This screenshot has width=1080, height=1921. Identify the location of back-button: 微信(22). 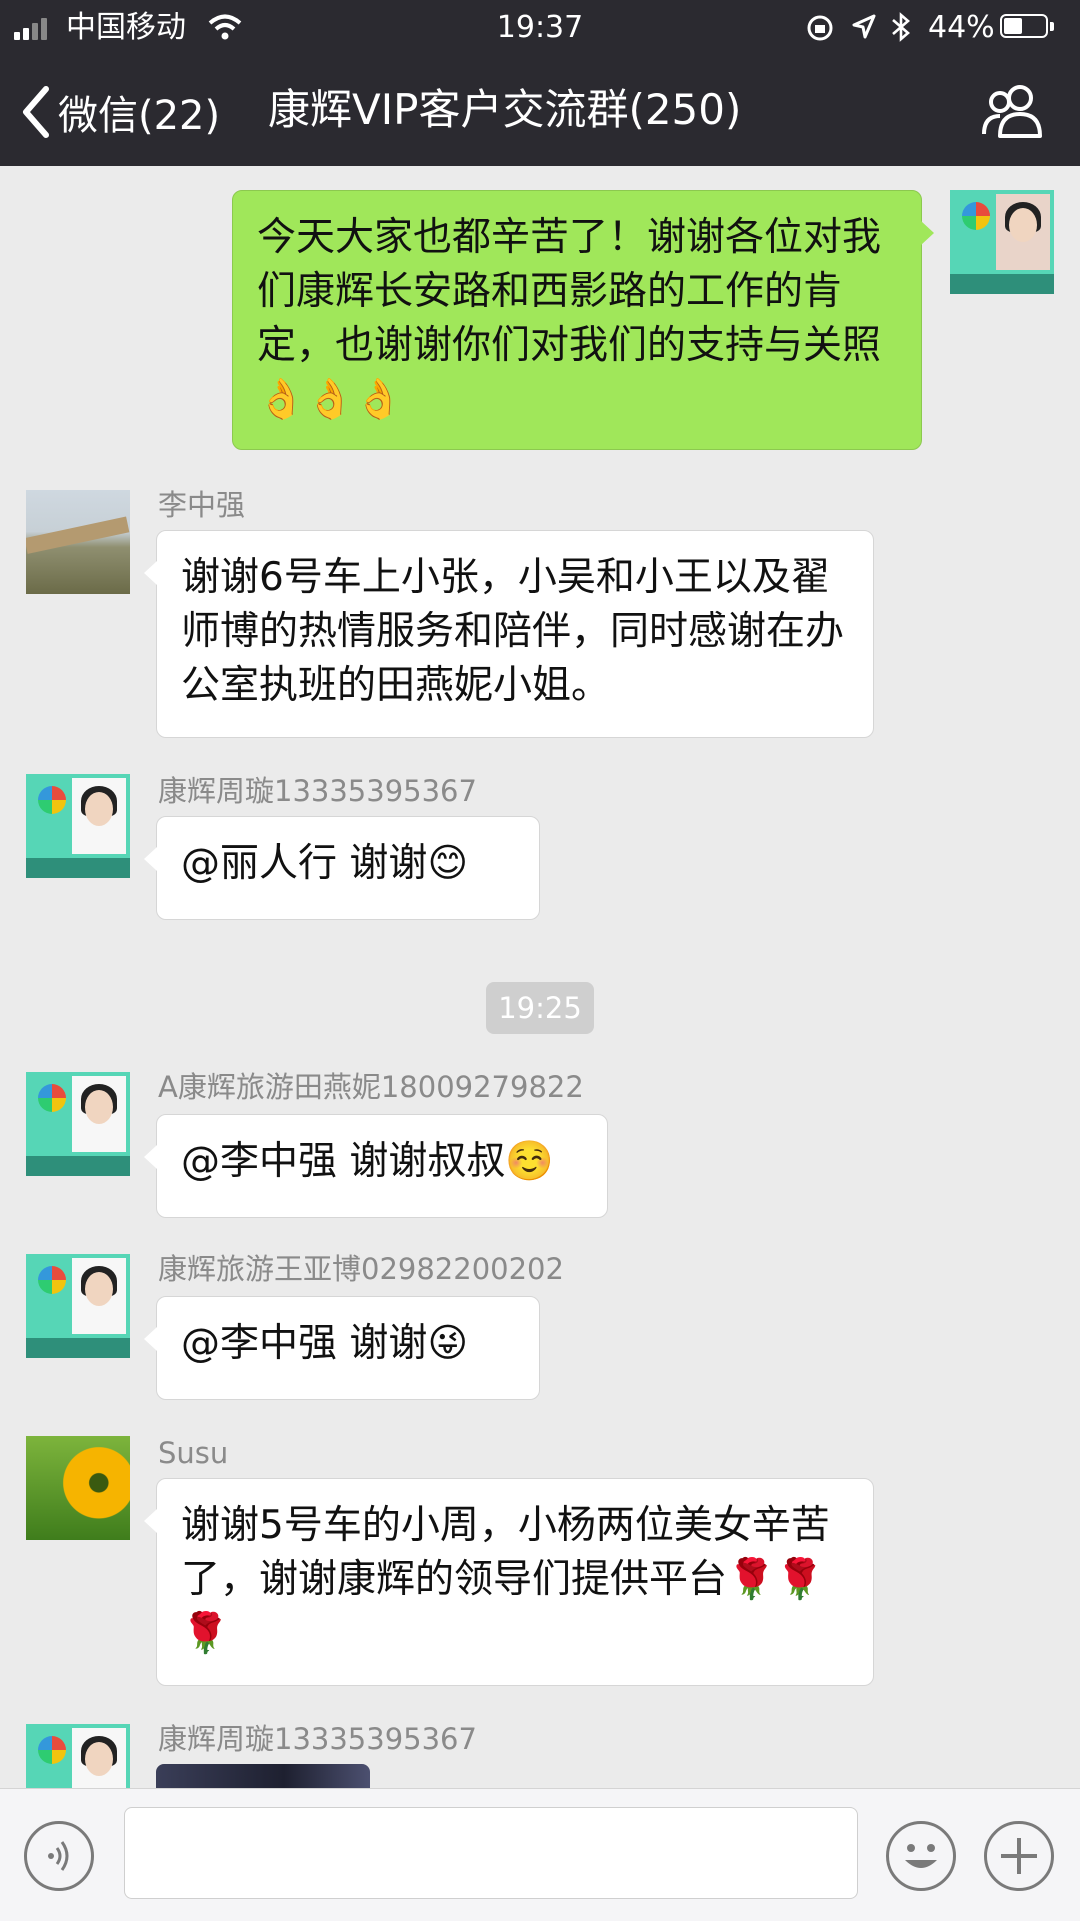
(120, 112).